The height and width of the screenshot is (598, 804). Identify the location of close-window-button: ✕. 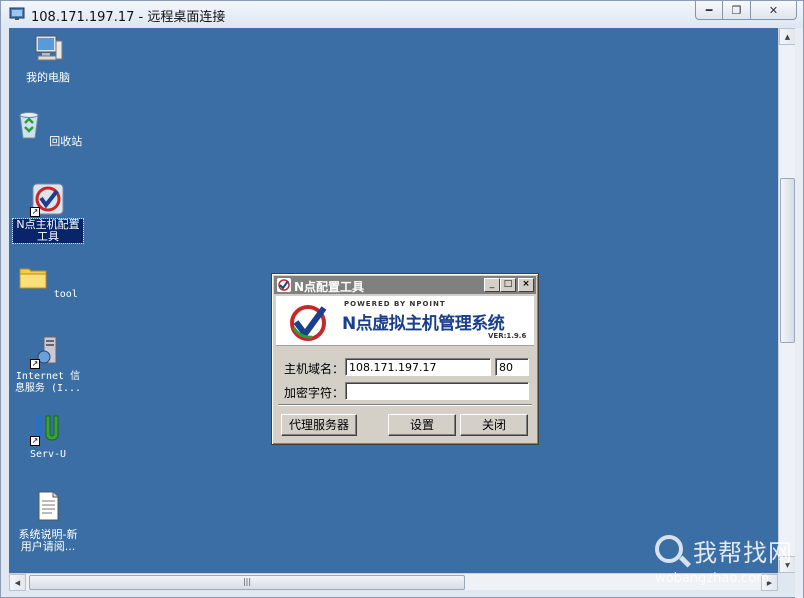
(774, 10).